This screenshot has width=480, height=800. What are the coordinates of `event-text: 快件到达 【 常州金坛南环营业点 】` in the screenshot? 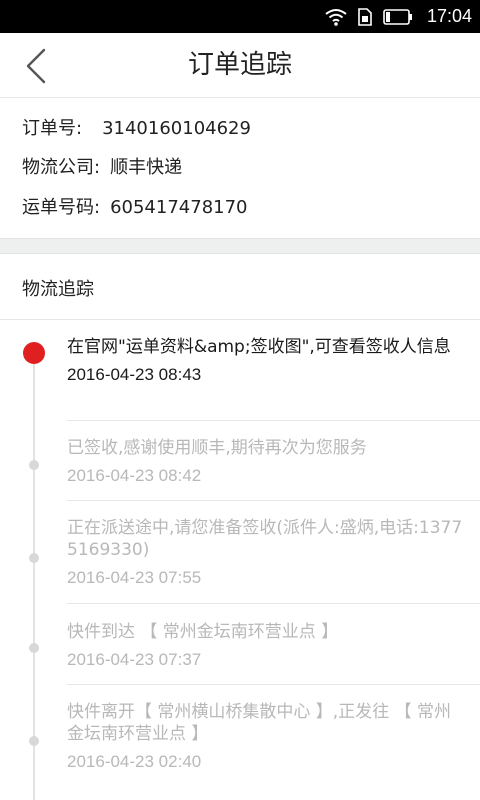 It's located at (203, 632).